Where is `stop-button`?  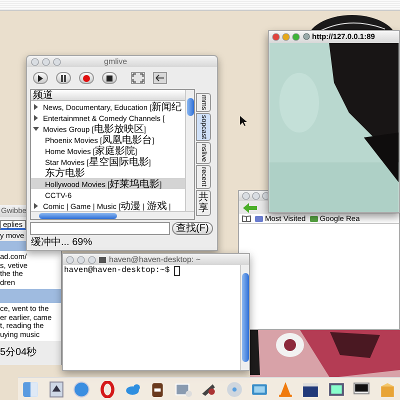
stop-button is located at coordinates (109, 78).